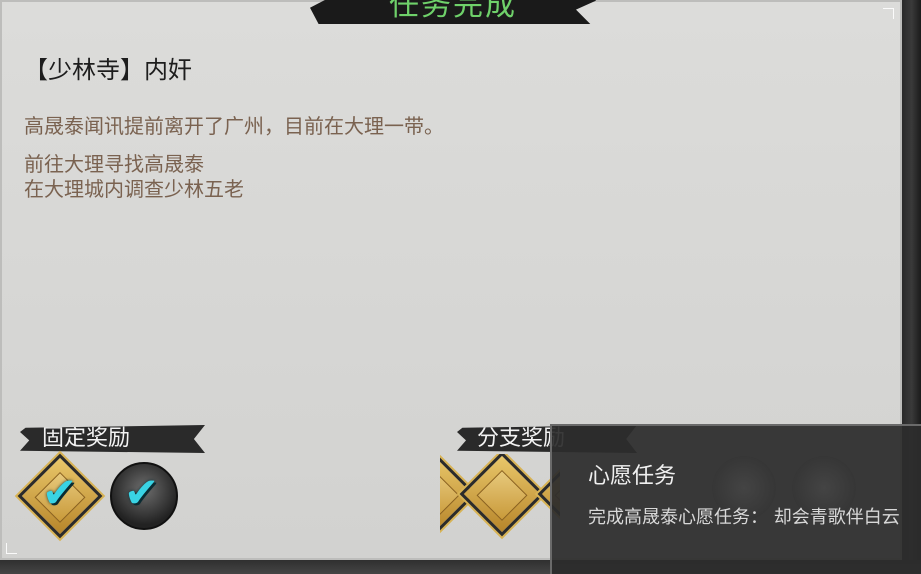  What do you see at coordinates (134, 189) in the screenshot?
I see `objective-item: 在大理城内调查少林五老` at bounding box center [134, 189].